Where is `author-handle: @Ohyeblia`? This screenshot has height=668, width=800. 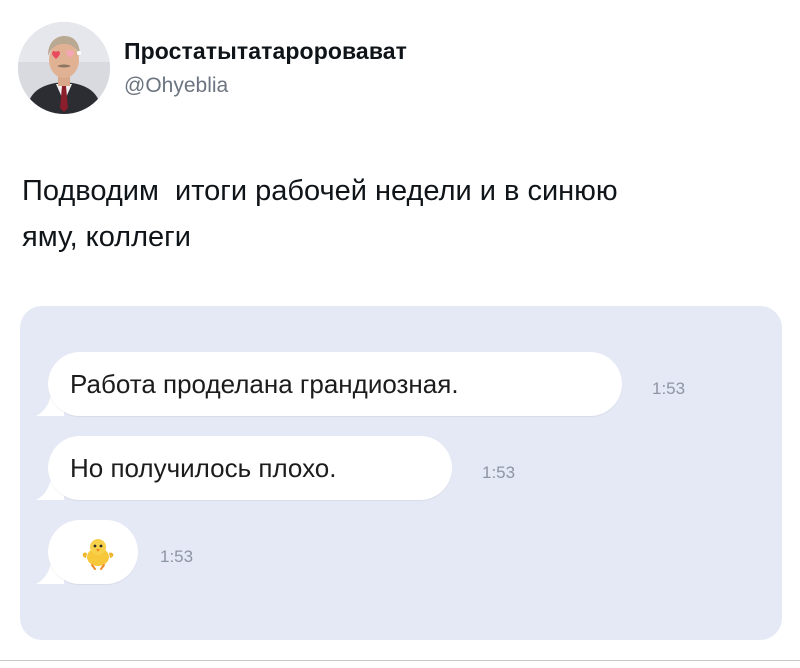
author-handle: @Ohyeblia is located at coordinates (176, 86).